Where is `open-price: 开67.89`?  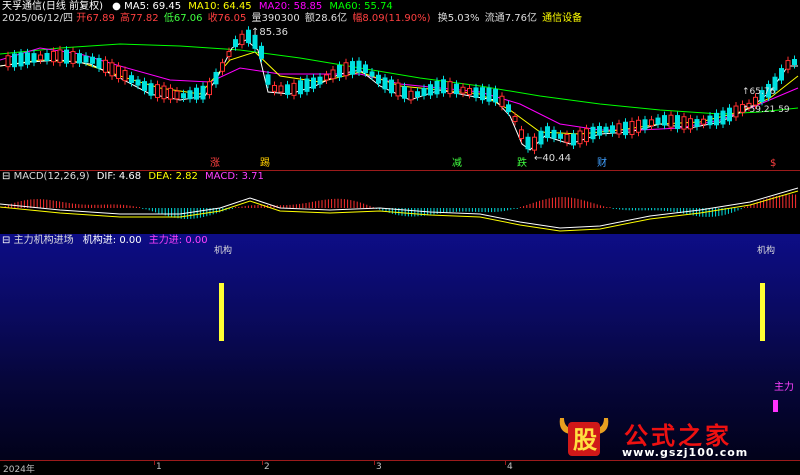 open-price: 开67.89 is located at coordinates (95, 18).